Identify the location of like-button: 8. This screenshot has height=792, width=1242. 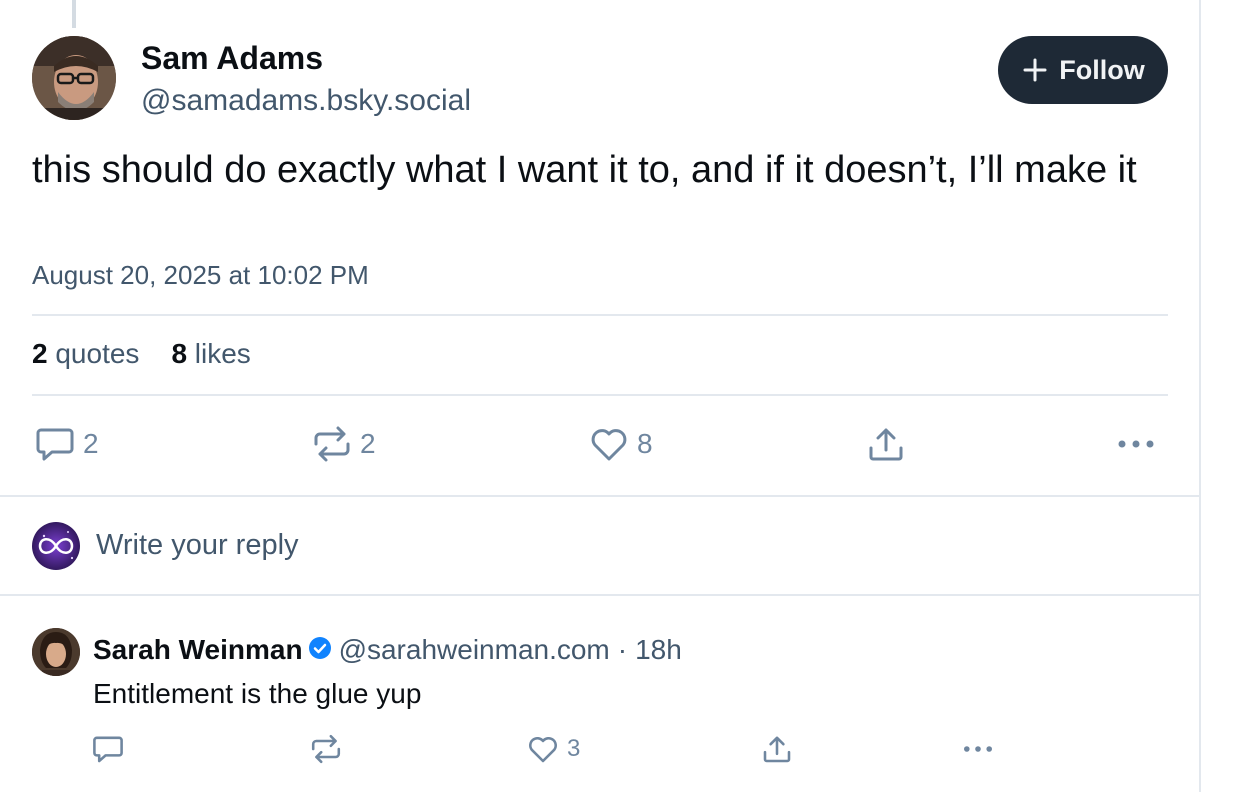
(621, 444).